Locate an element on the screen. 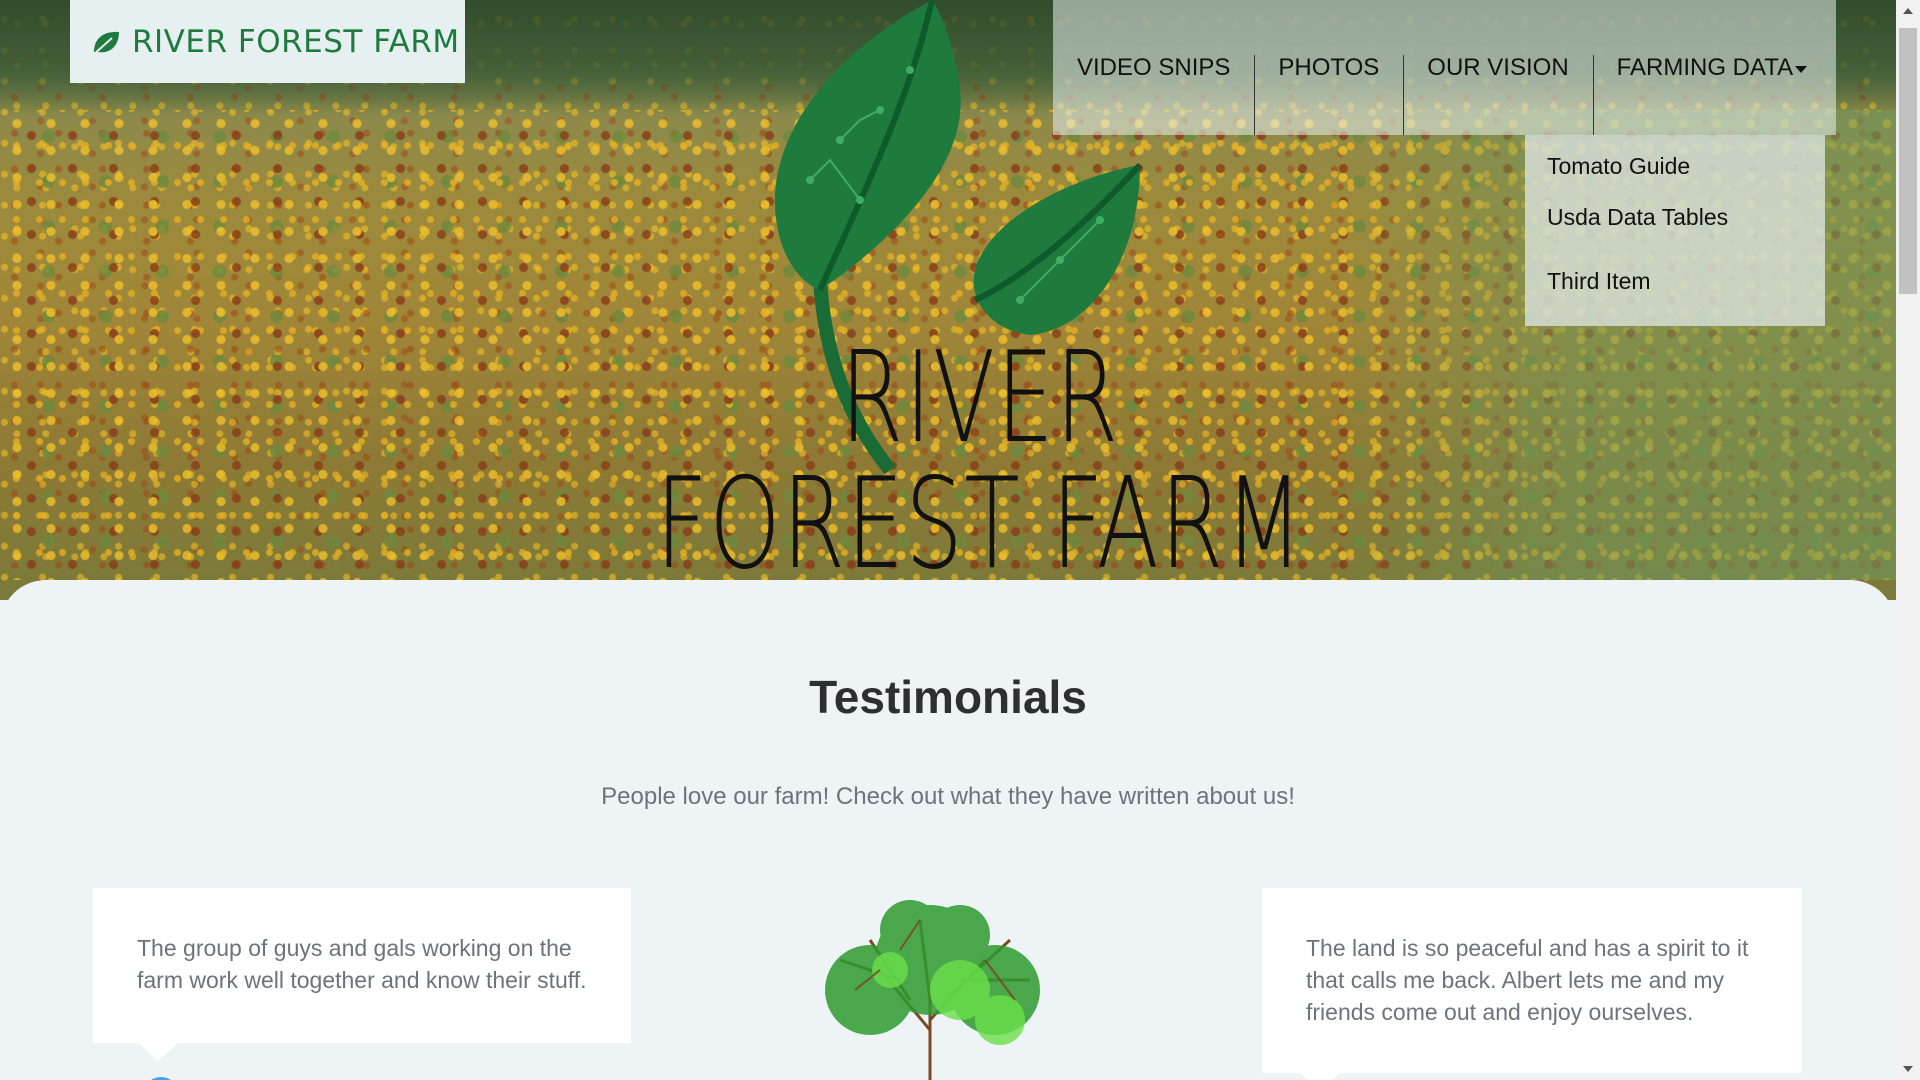 This screenshot has width=1920, height=1080. hero-logo-text: RIVER FOREST FARM is located at coordinates (980, 460).